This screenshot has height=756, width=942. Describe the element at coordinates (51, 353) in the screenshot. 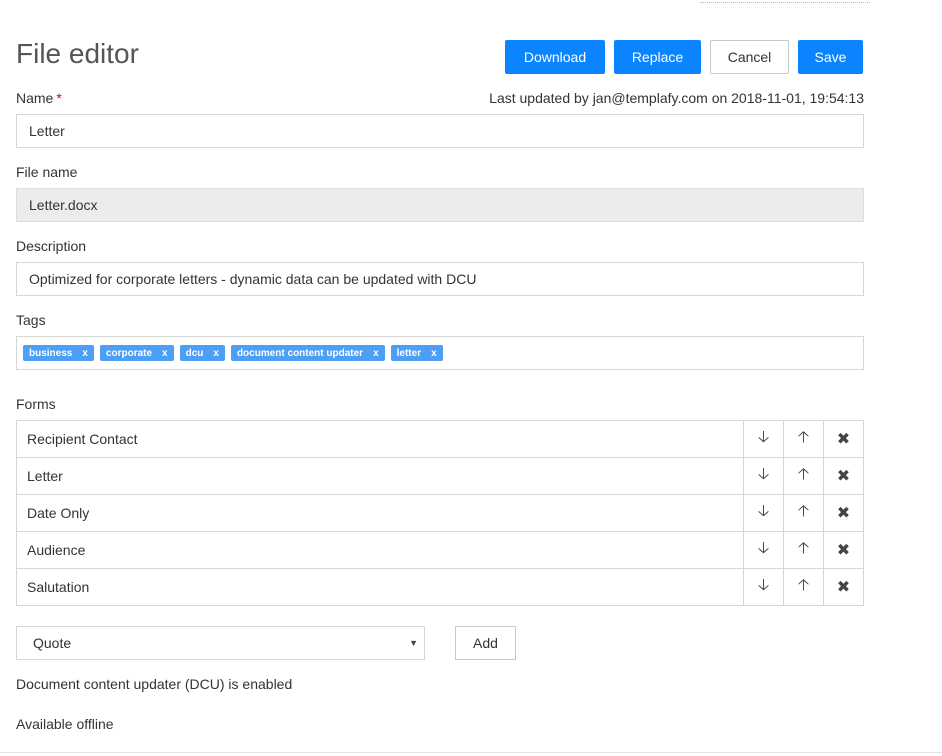

I see `tag-label: business` at that location.